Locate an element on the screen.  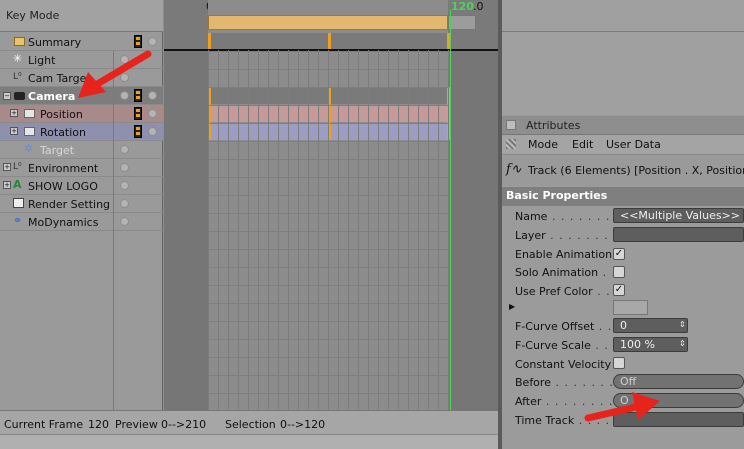
tree-row-show-logo: + A SHOW LOGO is located at coordinates (81, 186).